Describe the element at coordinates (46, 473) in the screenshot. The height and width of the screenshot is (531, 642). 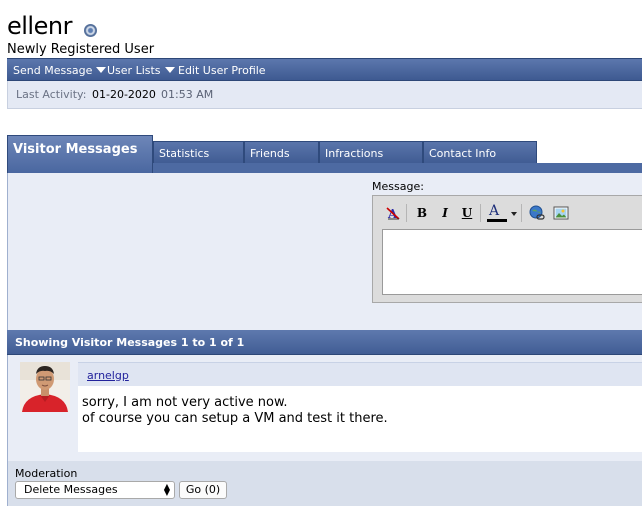
I see `moderation-label: Moderation` at that location.